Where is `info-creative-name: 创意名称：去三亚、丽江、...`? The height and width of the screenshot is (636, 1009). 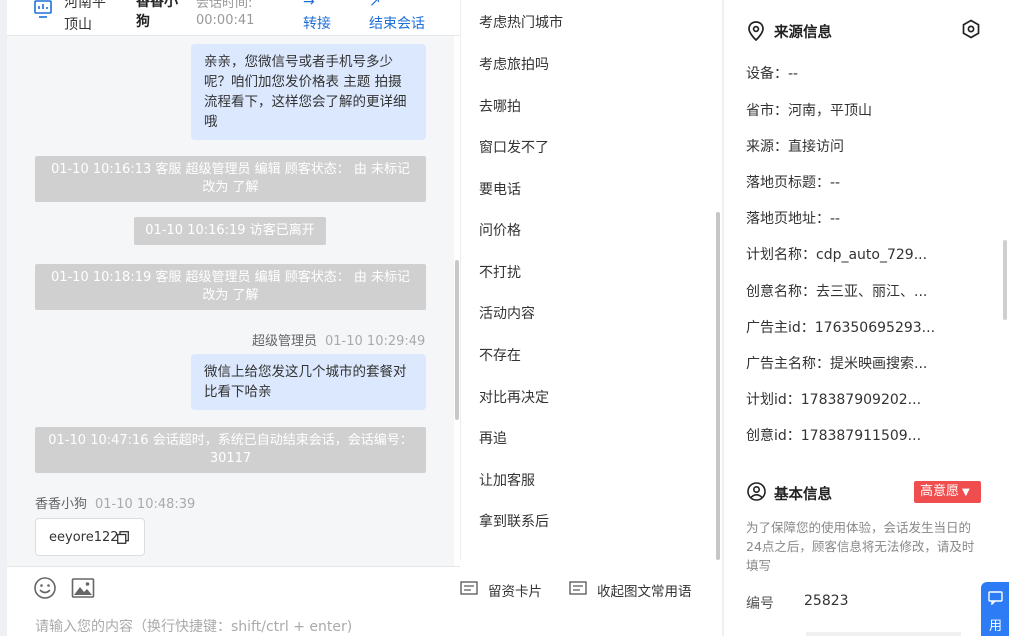 info-creative-name: 创意名称：去三亚、丽江、... is located at coordinates (837, 292).